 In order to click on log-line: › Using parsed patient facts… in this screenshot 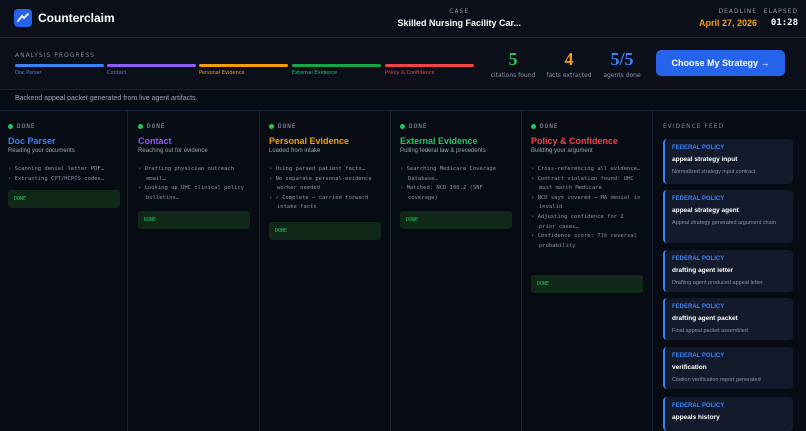, I will do `click(317, 169)`.